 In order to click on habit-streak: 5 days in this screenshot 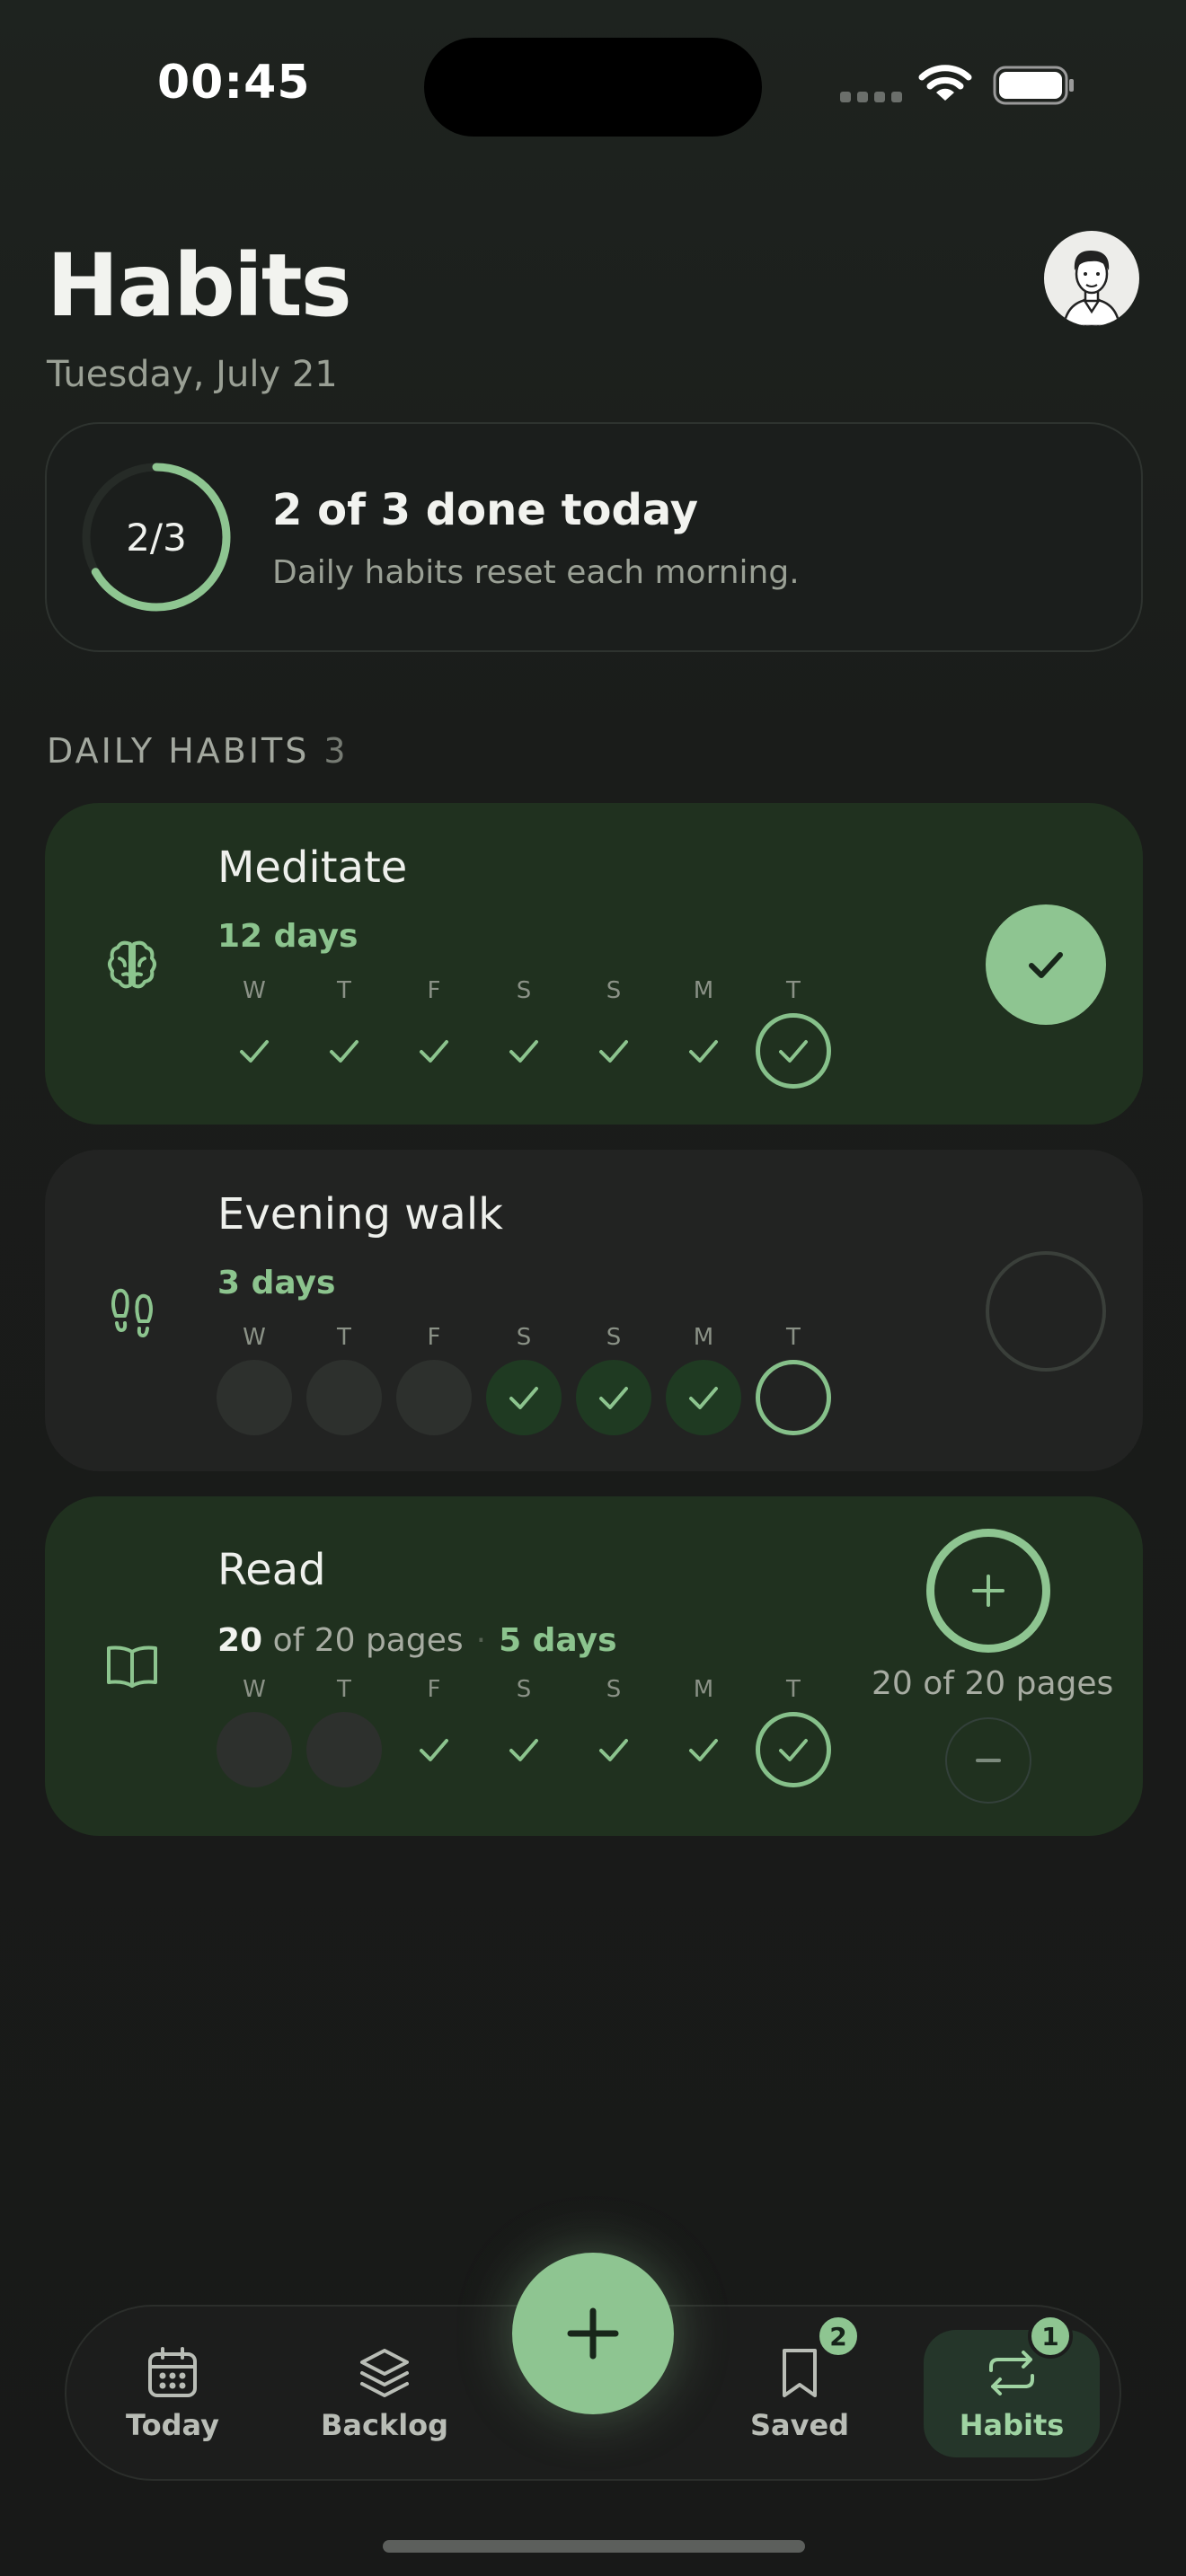, I will do `click(558, 1640)`.